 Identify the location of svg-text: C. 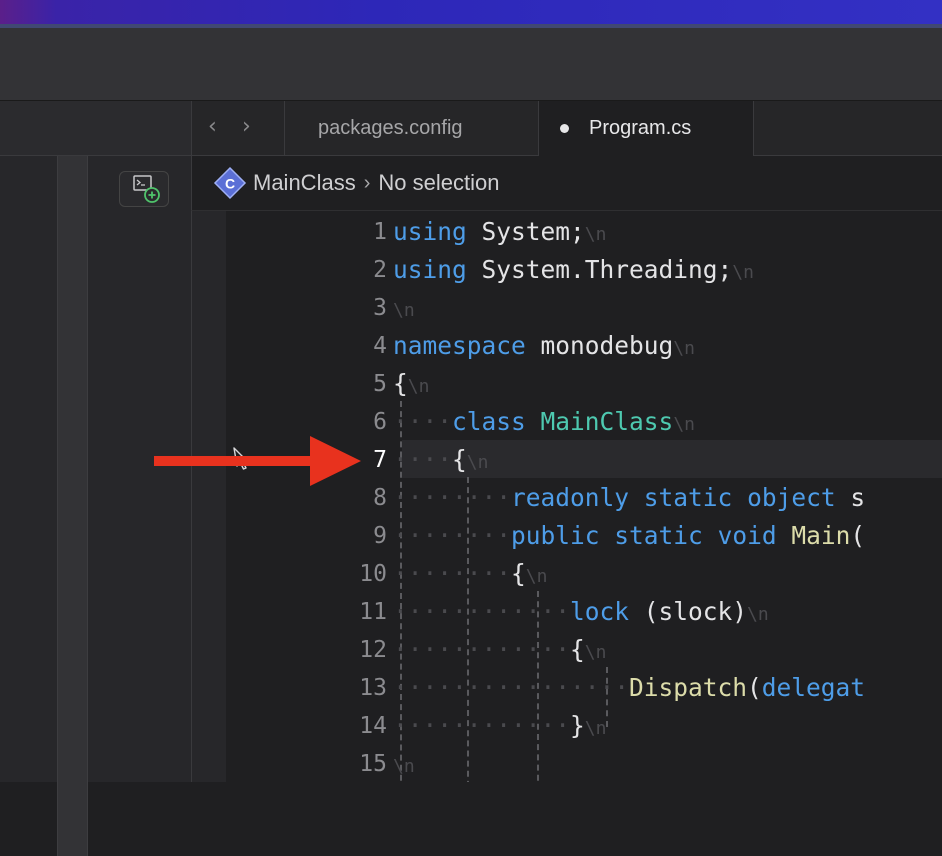
(230, 184).